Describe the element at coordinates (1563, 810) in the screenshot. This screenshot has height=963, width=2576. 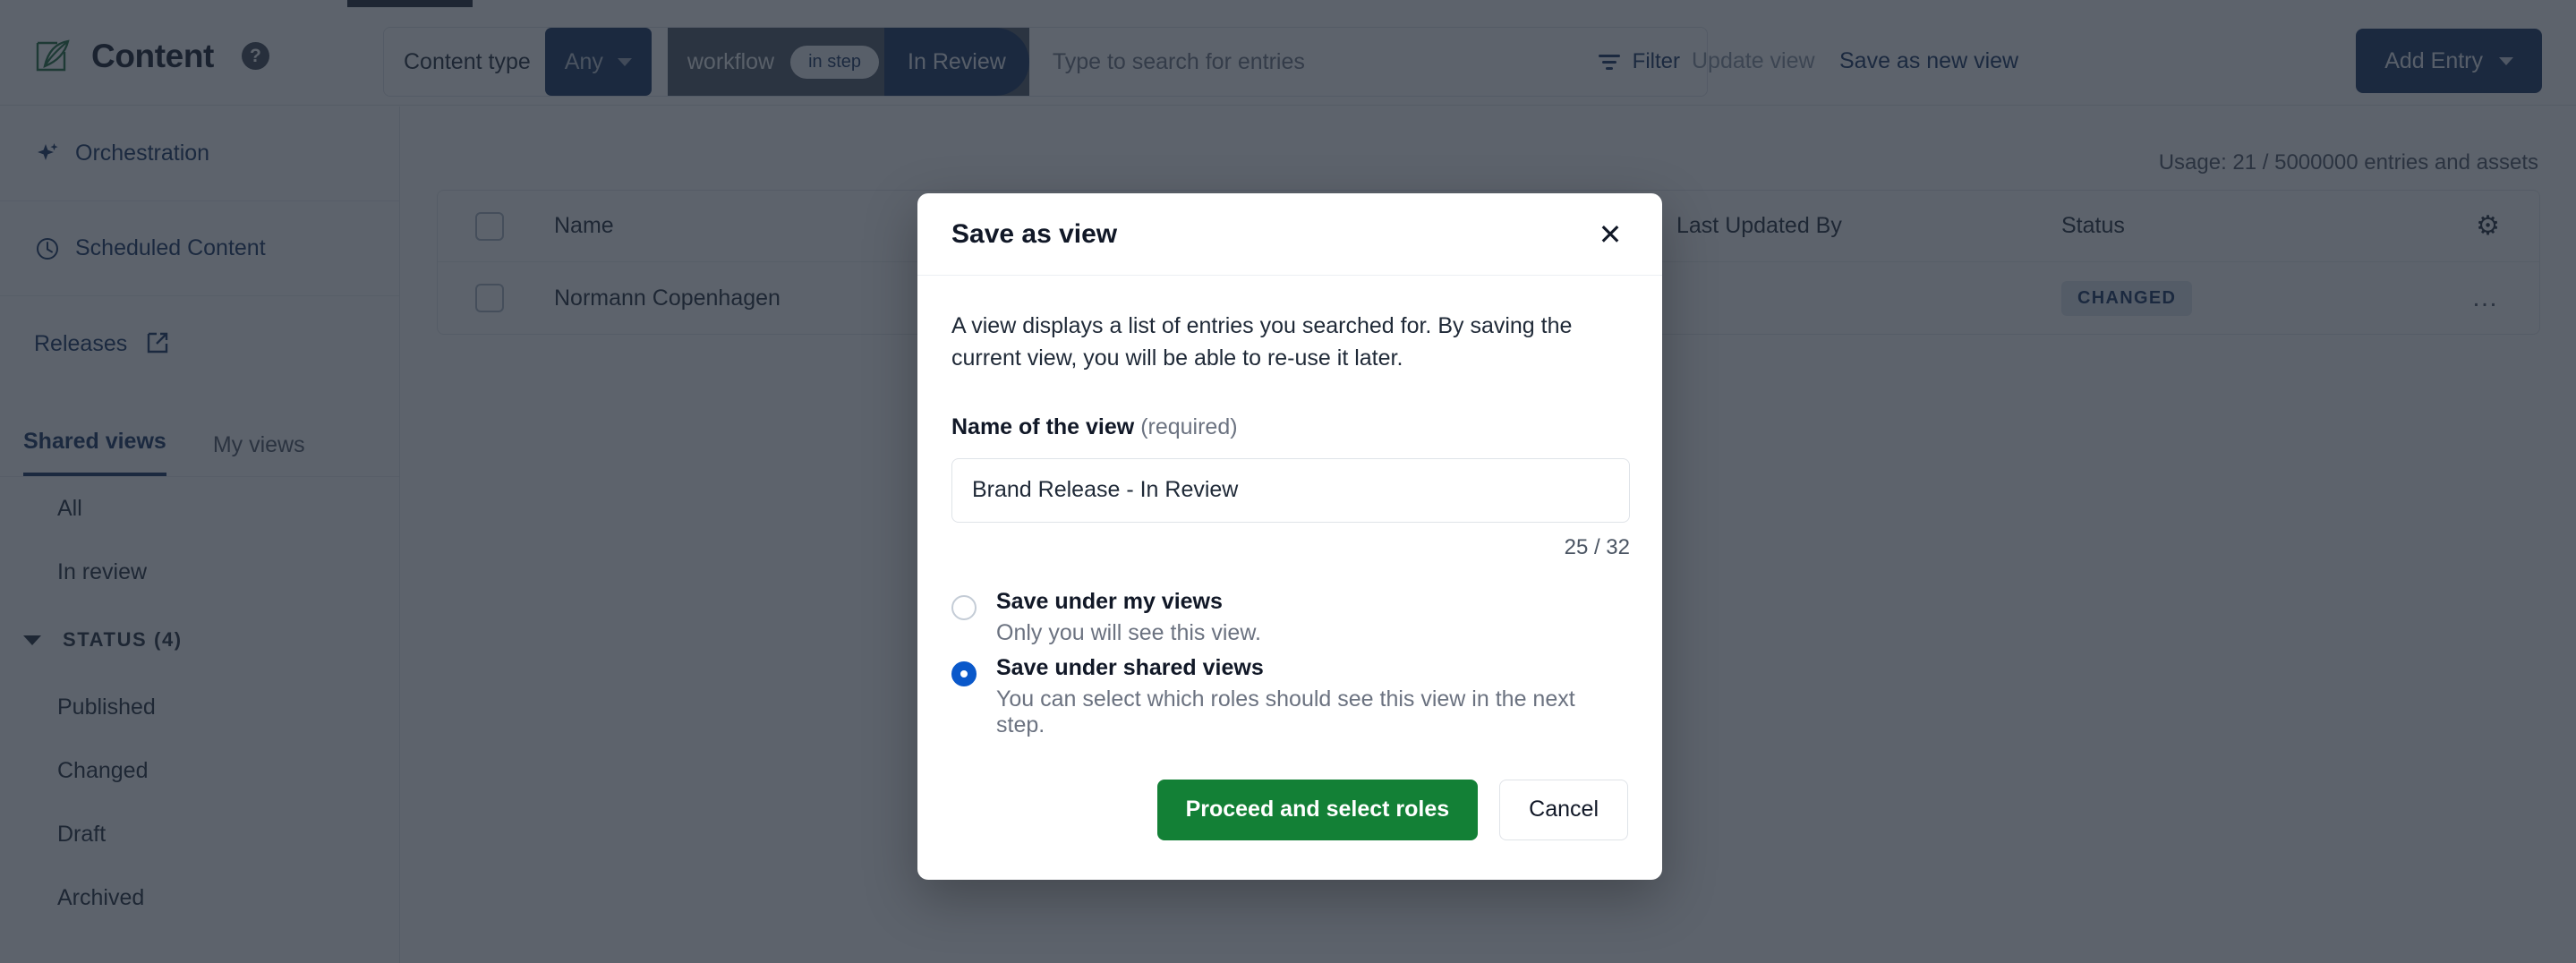
I see `cancel-button: Cancel` at that location.